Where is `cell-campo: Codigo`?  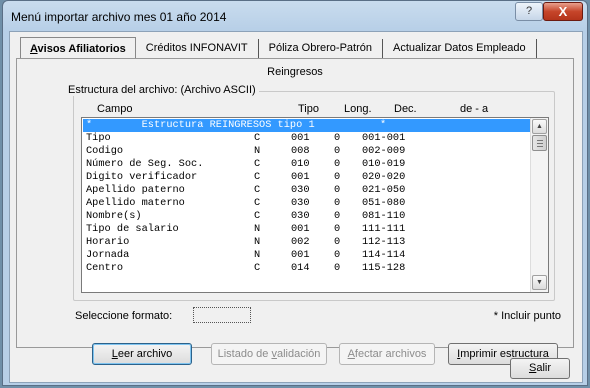 cell-campo: Codigo is located at coordinates (105, 151).